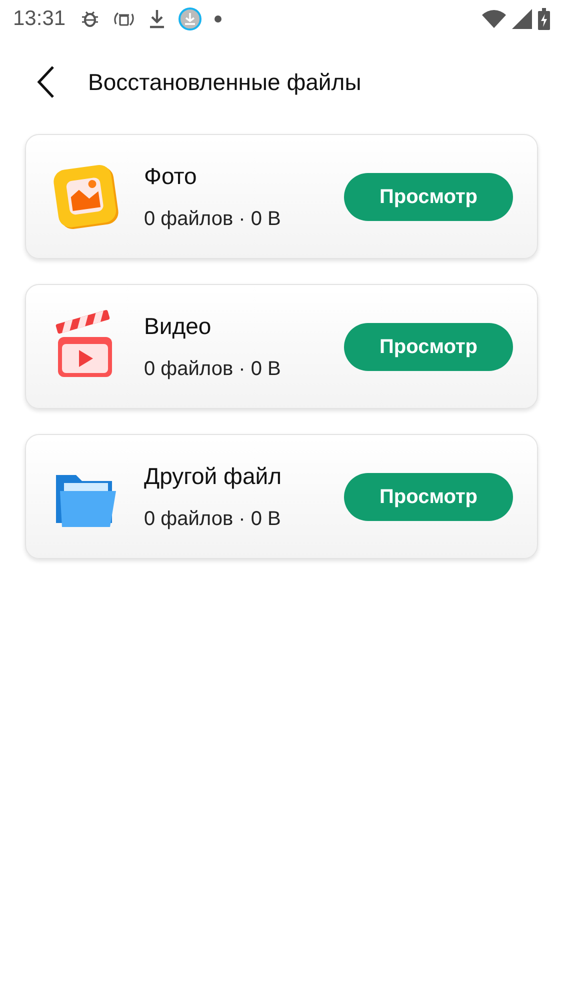 The image size is (563, 1000). Describe the element at coordinates (39, 19) in the screenshot. I see `status-time: 13:31` at that location.